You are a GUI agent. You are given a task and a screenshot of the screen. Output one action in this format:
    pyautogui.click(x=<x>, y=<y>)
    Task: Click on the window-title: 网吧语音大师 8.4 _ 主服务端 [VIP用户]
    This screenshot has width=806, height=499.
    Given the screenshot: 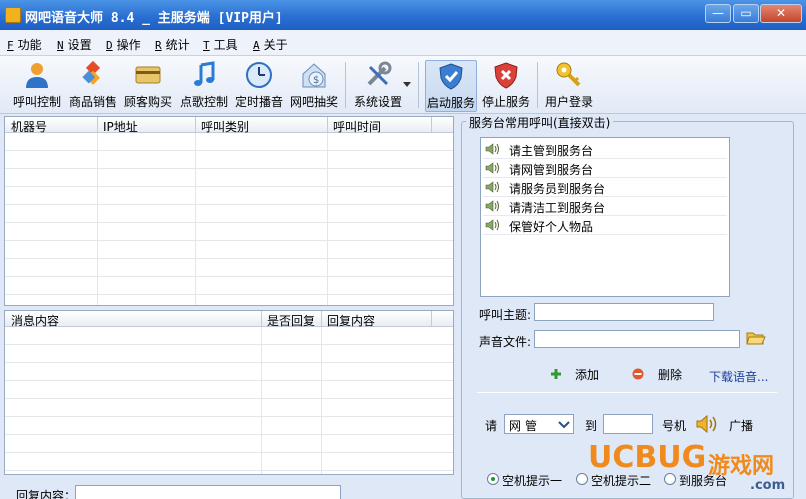 What is the action you would take?
    pyautogui.click(x=154, y=18)
    